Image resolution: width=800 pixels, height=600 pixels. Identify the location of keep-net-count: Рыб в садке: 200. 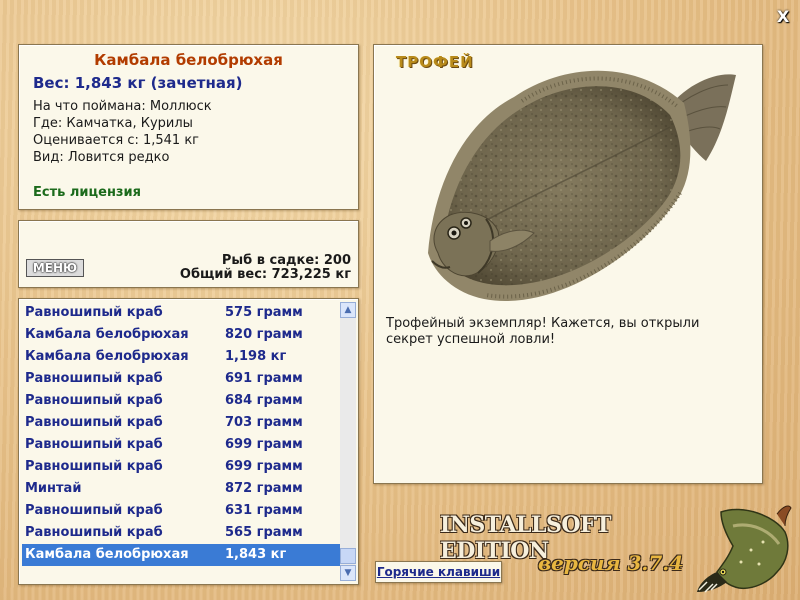
(286, 260).